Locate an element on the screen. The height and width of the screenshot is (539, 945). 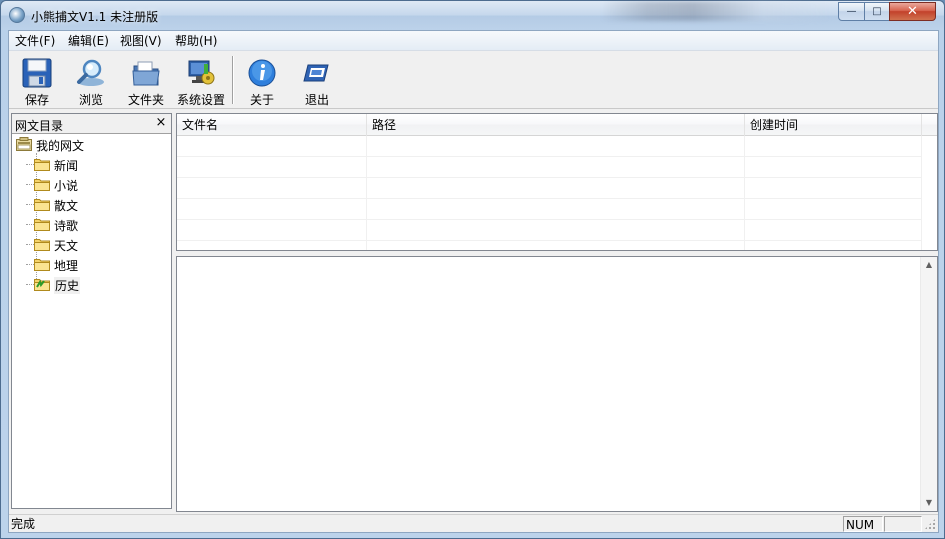
tree-item-label: 新闻 is located at coordinates (66, 166).